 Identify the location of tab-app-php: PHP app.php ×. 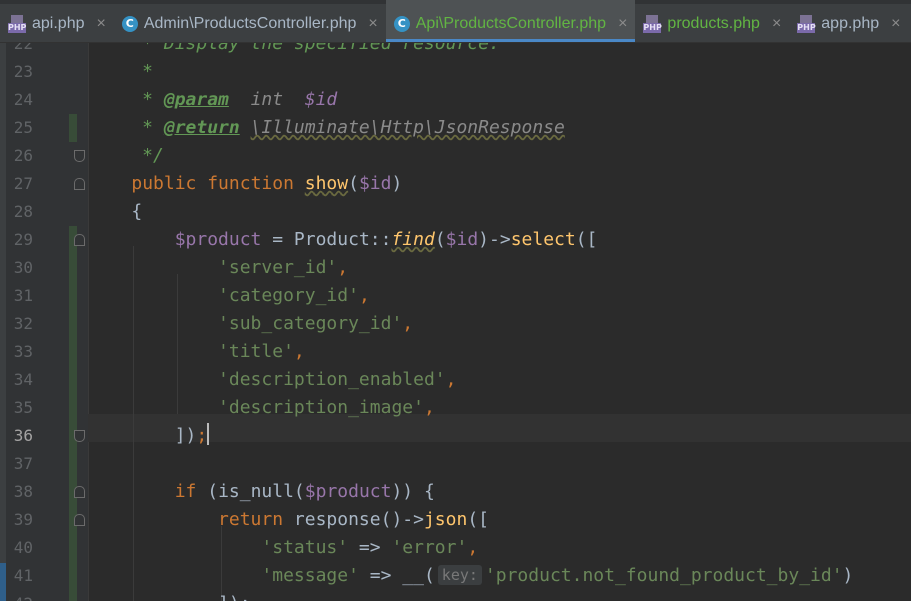
(848, 21).